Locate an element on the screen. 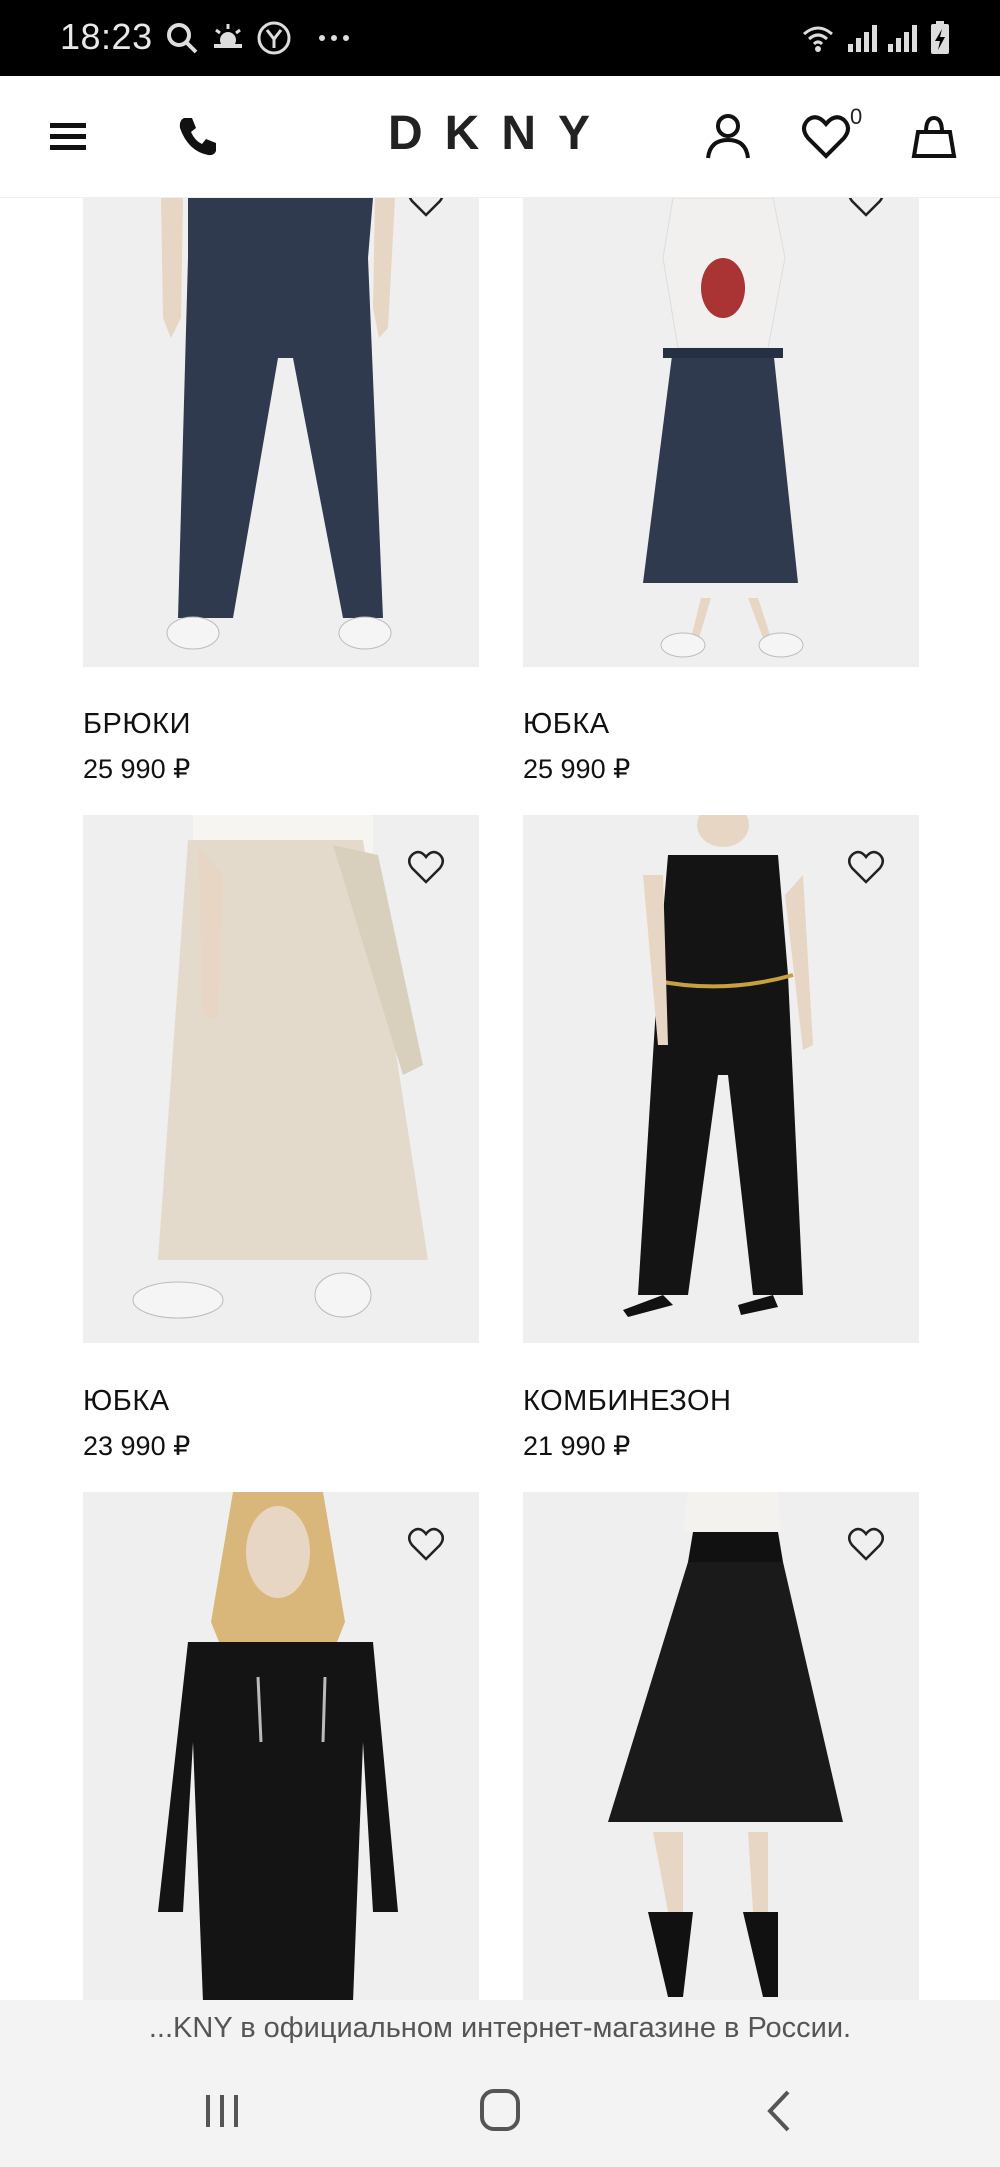 The height and width of the screenshot is (2167, 1000). favorites-icon is located at coordinates (826, 136).